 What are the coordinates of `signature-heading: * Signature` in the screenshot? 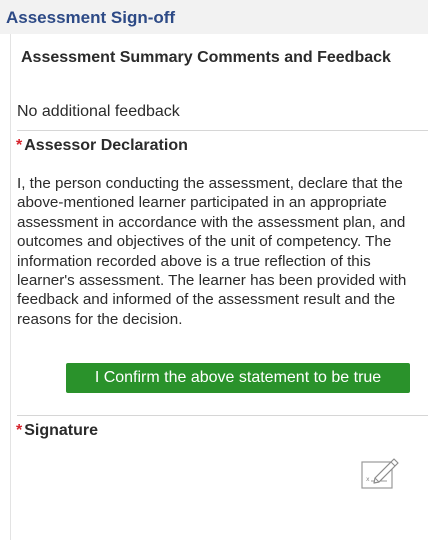 It's located at (57, 431).